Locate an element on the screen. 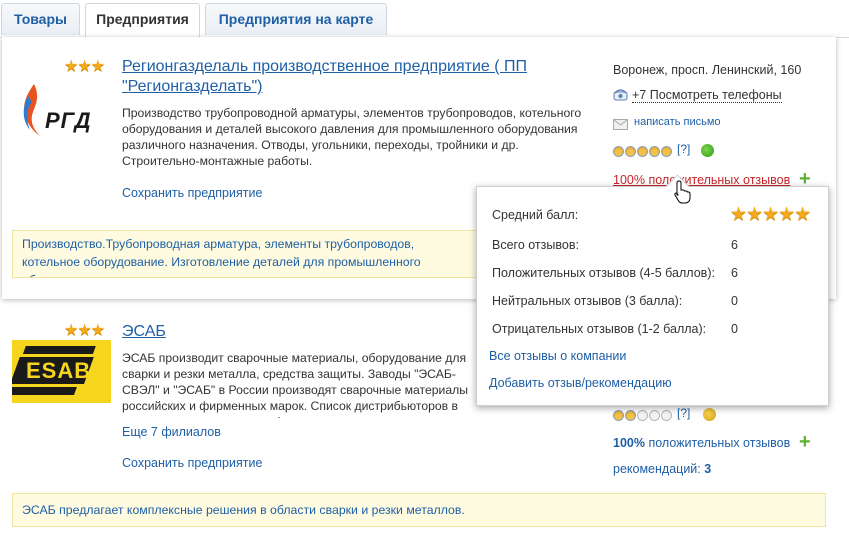 The image size is (849, 540). company-logo-esab: ESAB is located at coordinates (57, 371).